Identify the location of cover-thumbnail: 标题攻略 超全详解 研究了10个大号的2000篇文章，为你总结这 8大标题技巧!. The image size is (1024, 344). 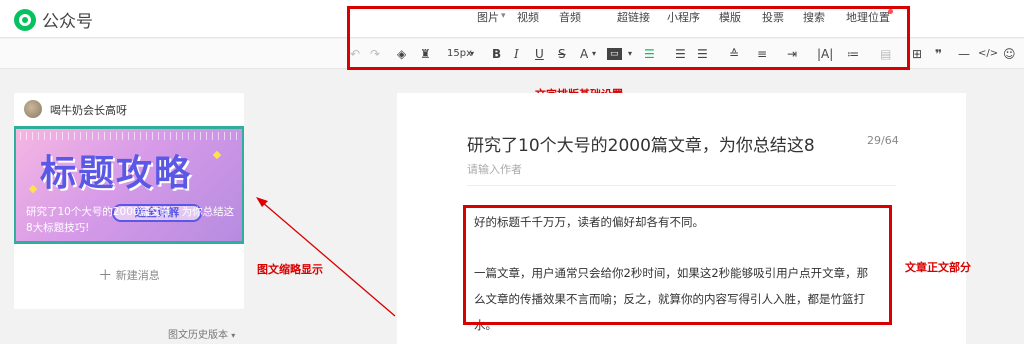
(129, 185).